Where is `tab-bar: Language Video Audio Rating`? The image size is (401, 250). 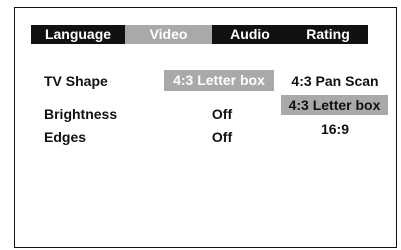 tab-bar: Language Video Audio Rating is located at coordinates (199, 34).